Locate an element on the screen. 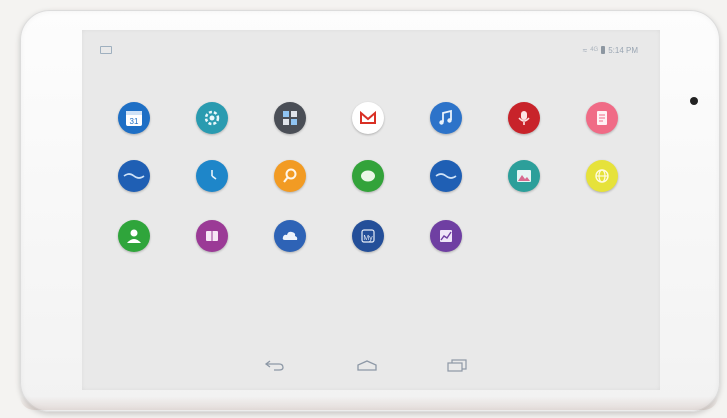 The width and height of the screenshot is (727, 418). cloud-icon is located at coordinates (290, 235).